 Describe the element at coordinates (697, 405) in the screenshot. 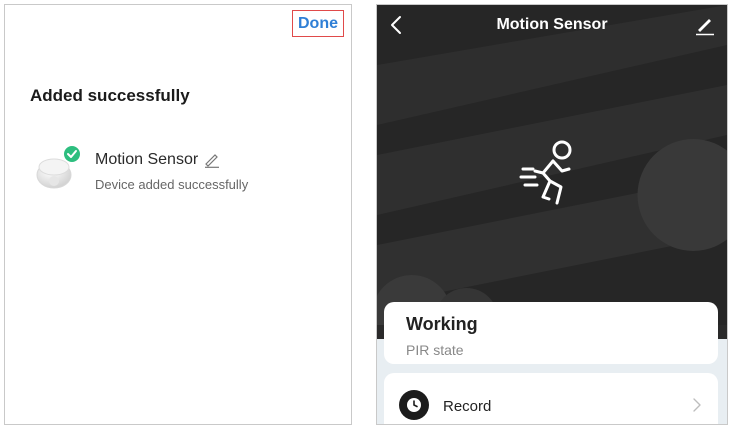

I see `chevron-right-icon` at that location.